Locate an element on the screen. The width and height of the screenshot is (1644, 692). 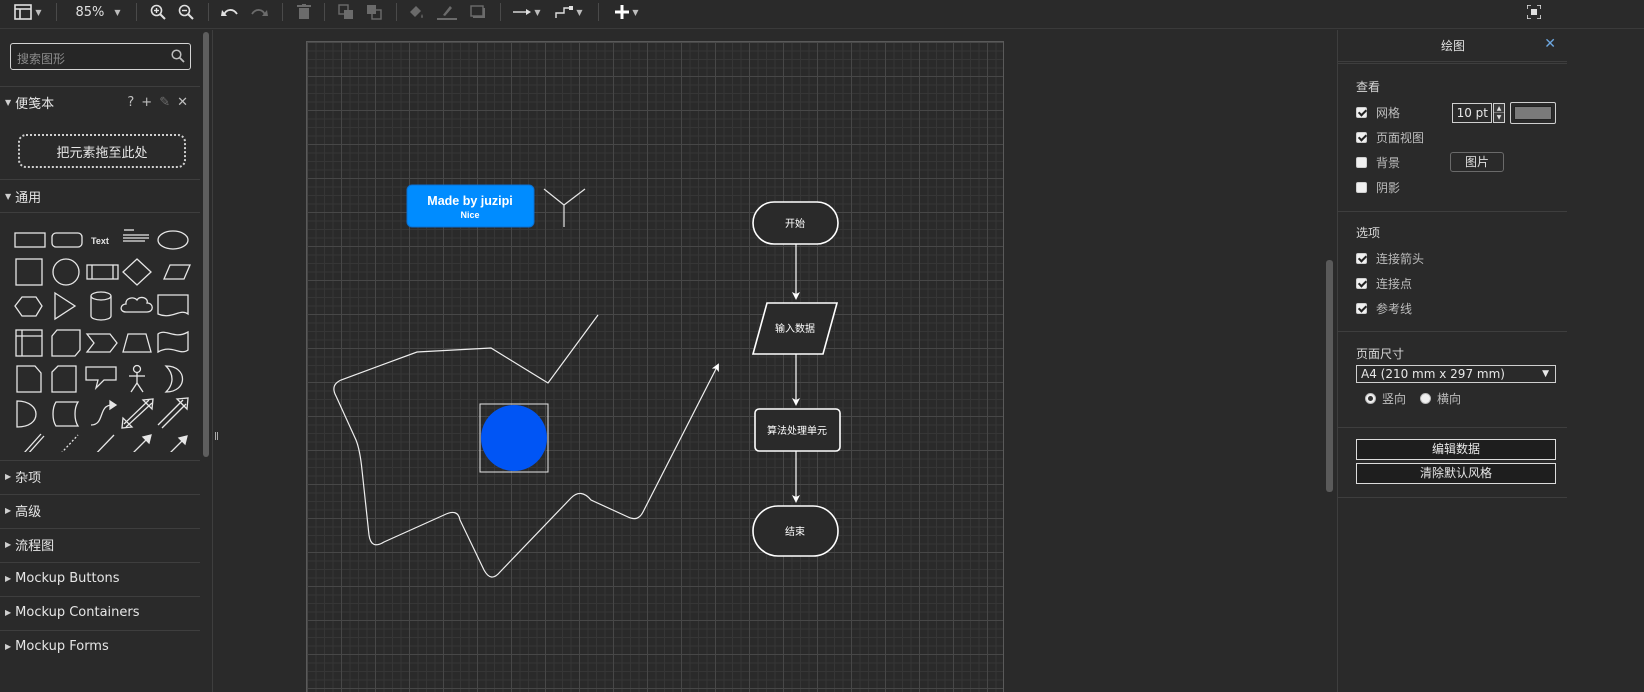
insert-icon is located at coordinates (622, 12).